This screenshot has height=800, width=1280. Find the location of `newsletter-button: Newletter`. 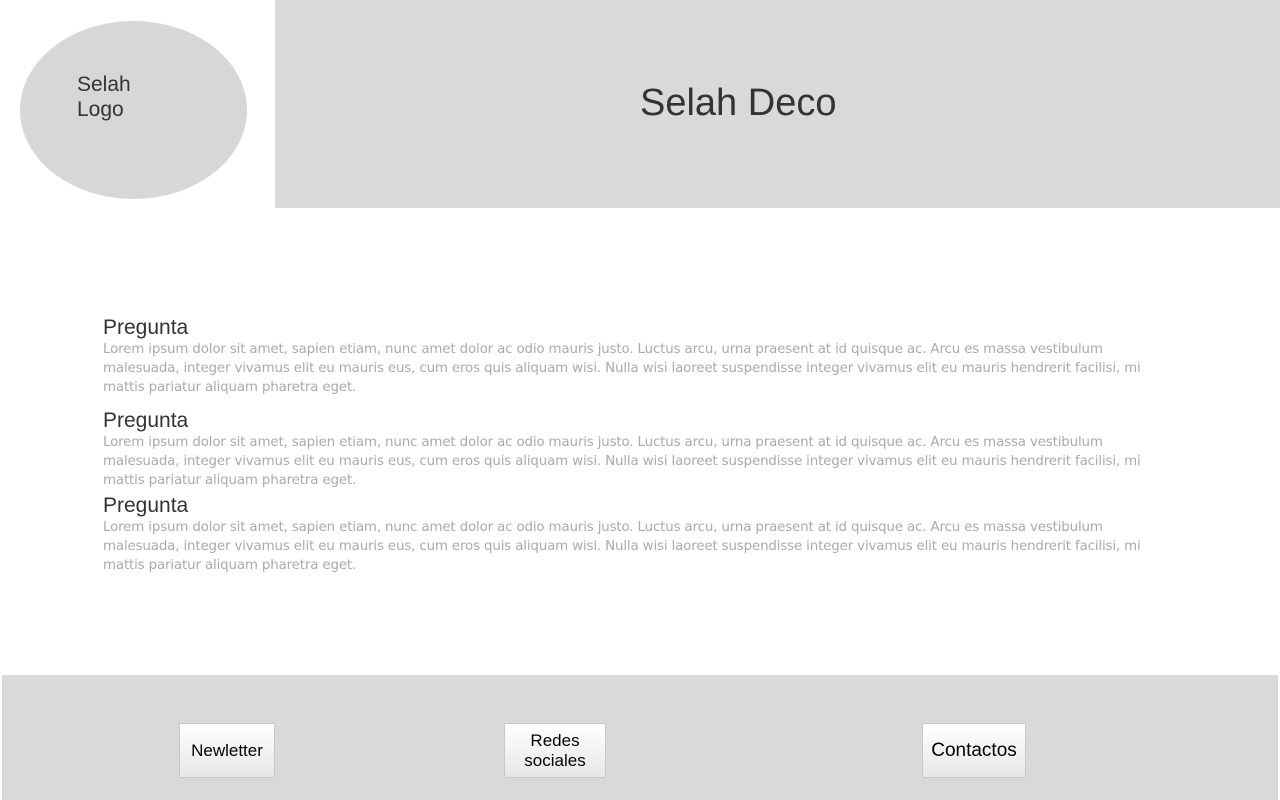

newsletter-button: Newletter is located at coordinates (227, 750).